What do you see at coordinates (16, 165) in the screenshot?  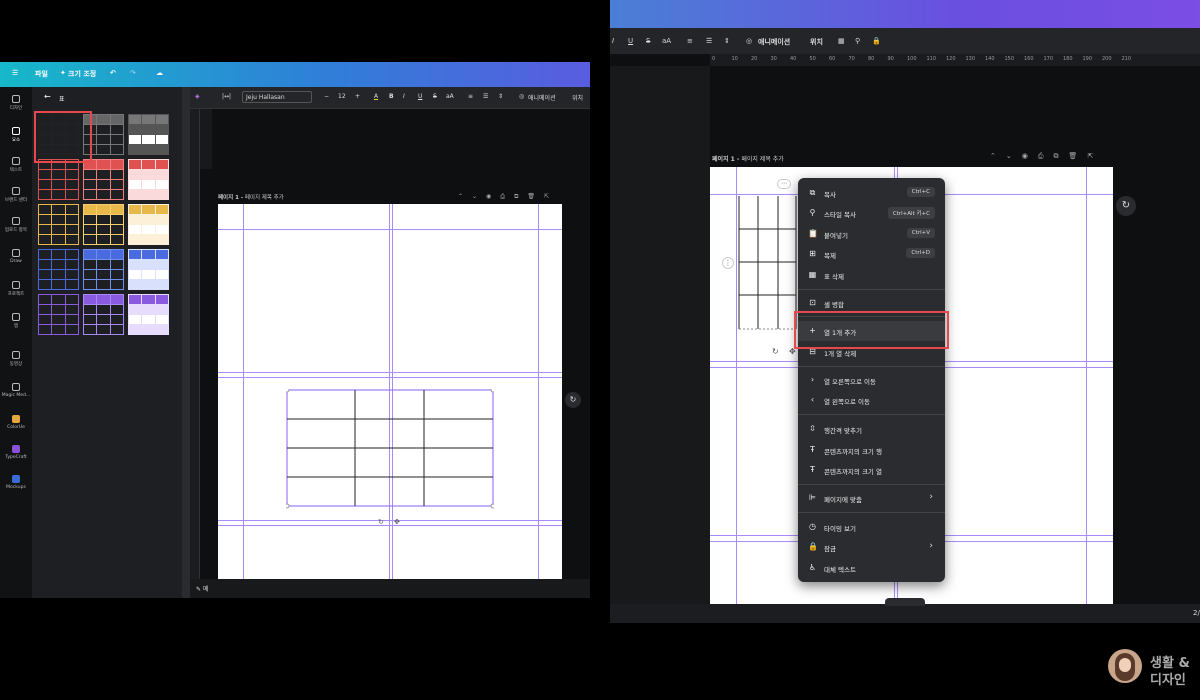 I see `rail-text: 텍스트` at bounding box center [16, 165].